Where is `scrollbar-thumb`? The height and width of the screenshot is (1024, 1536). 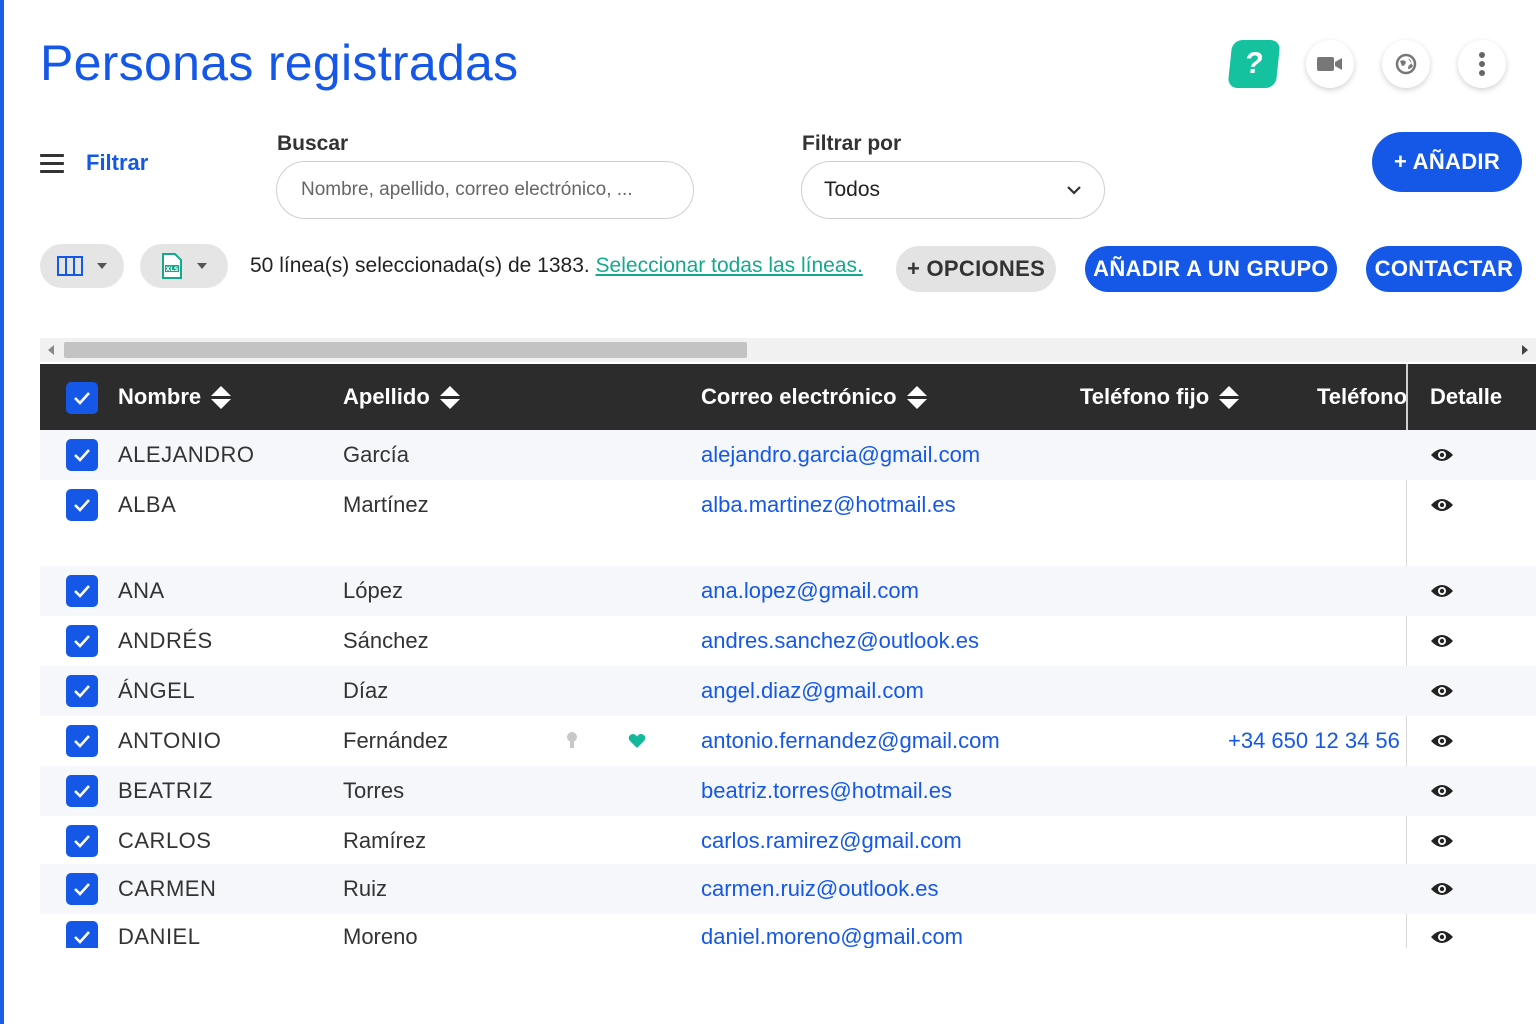 scrollbar-thumb is located at coordinates (405, 350).